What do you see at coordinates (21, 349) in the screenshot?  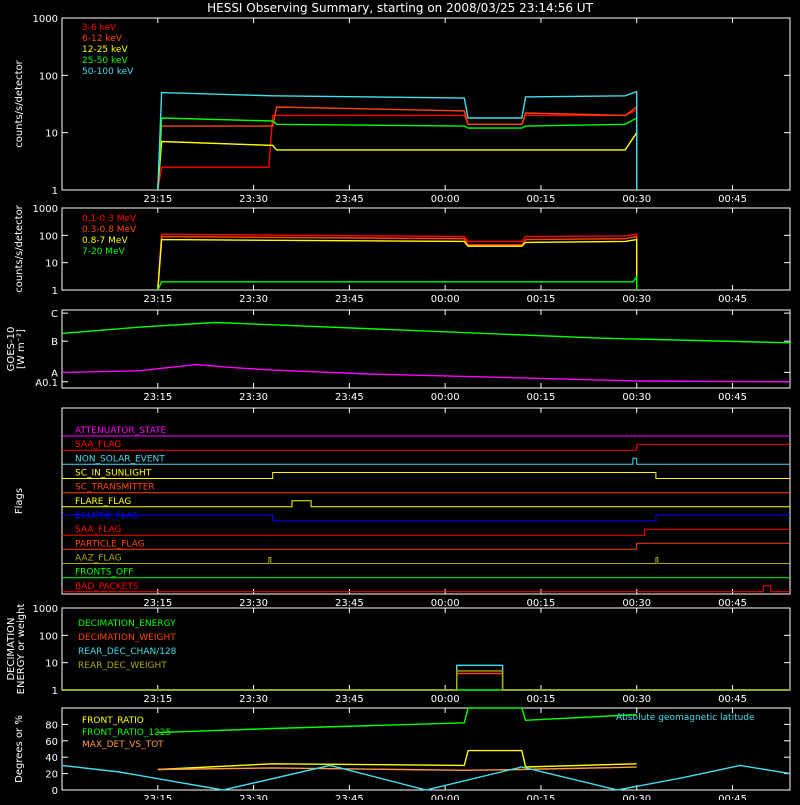 I see `y-axis-label-2: [W m⁻²]` at bounding box center [21, 349].